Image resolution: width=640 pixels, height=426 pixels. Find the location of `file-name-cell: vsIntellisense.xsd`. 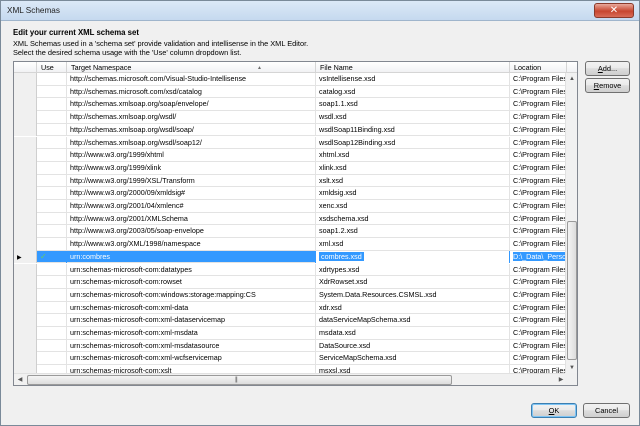

file-name-cell: vsIntellisense.xsd is located at coordinates (413, 79).